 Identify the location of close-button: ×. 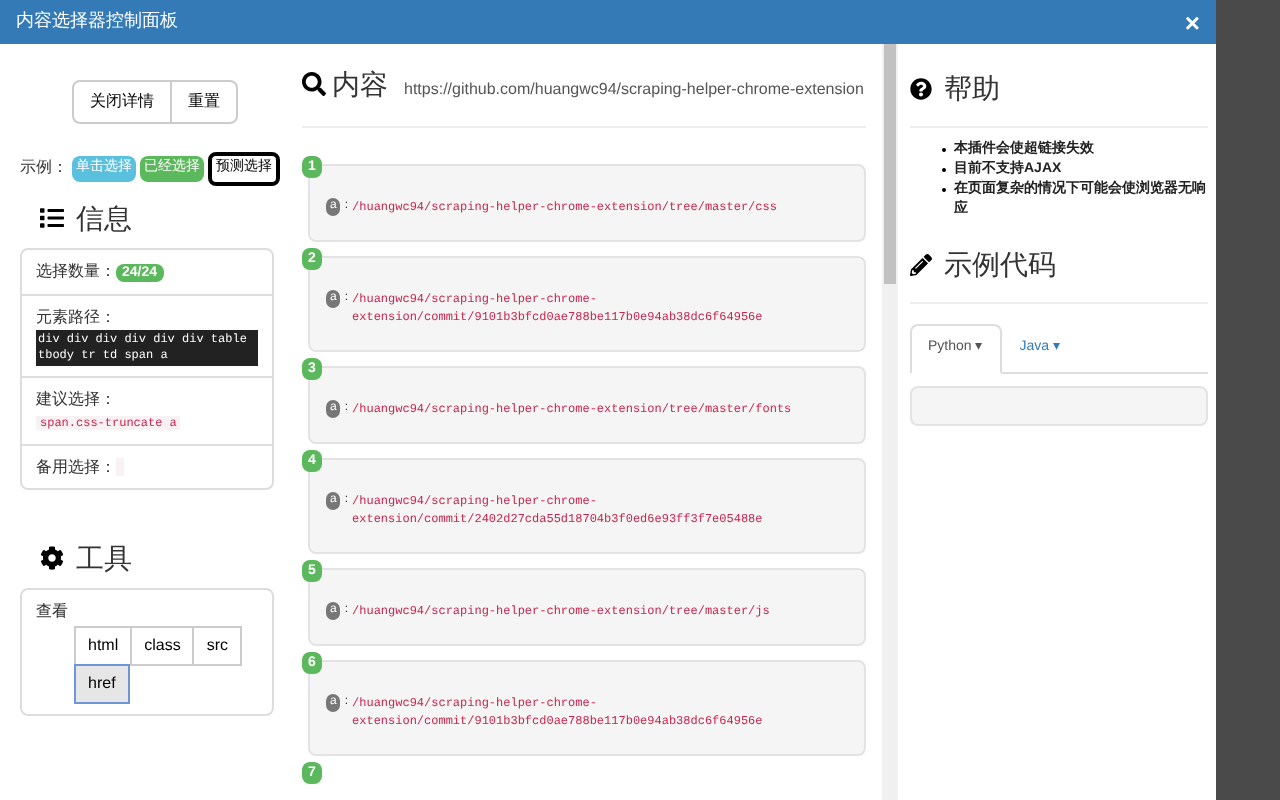
(1192, 22).